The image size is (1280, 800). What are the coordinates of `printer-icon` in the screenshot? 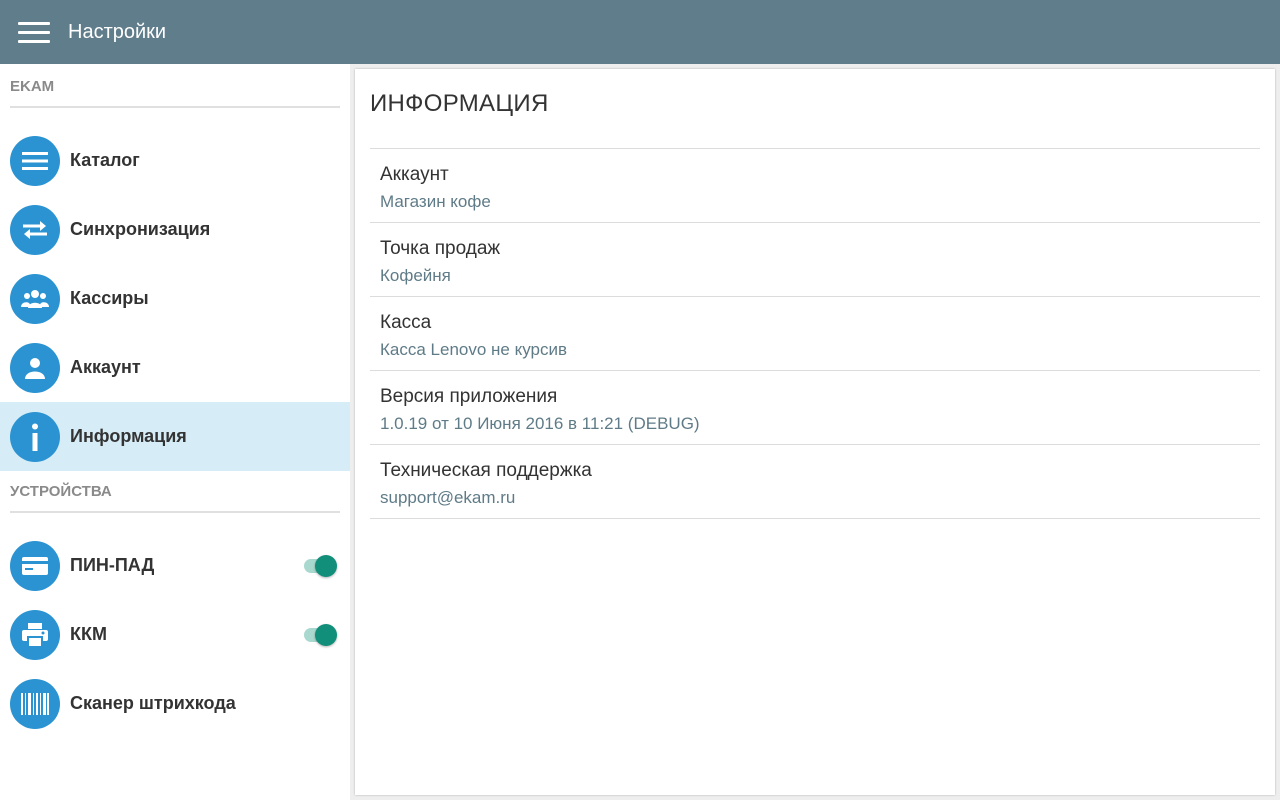 It's located at (35, 634).